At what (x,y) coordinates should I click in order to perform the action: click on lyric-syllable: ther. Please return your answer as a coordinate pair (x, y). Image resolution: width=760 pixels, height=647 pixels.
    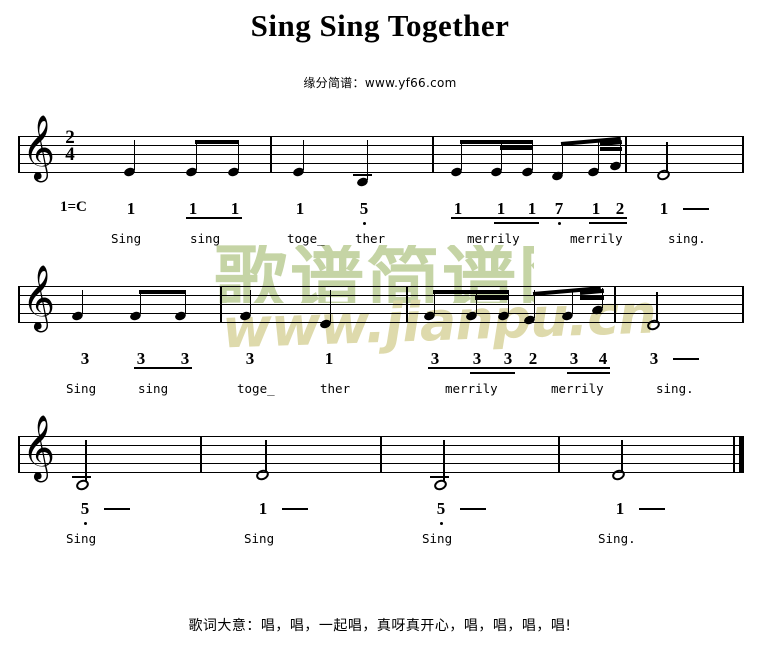
    Looking at the image, I should click on (370, 238).